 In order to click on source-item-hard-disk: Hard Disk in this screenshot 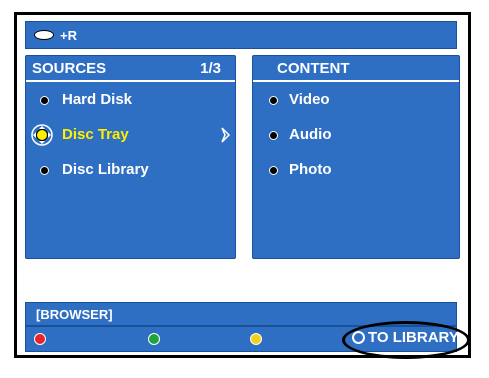, I will do `click(130, 99)`.